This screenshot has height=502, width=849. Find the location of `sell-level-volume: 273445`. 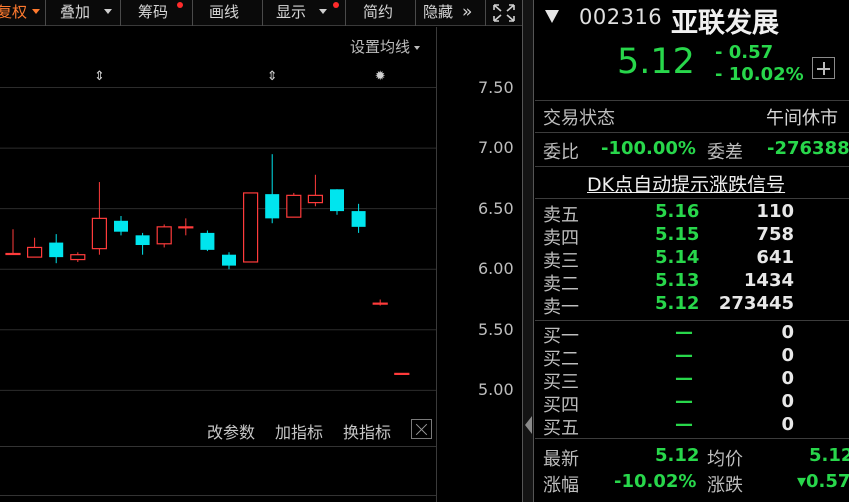

sell-level-volume: 273445 is located at coordinates (756, 303).